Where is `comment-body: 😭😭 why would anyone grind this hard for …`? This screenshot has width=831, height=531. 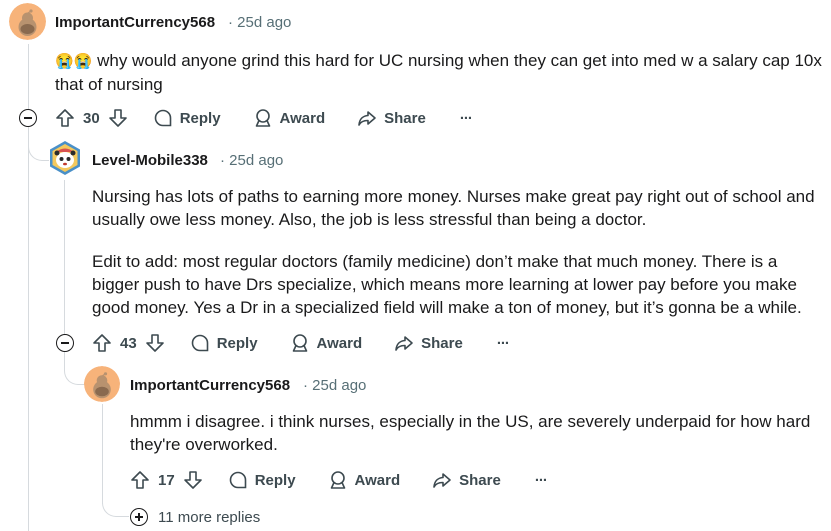
comment-body: 😭😭 why would anyone grind this hard for … is located at coordinates (440, 72).